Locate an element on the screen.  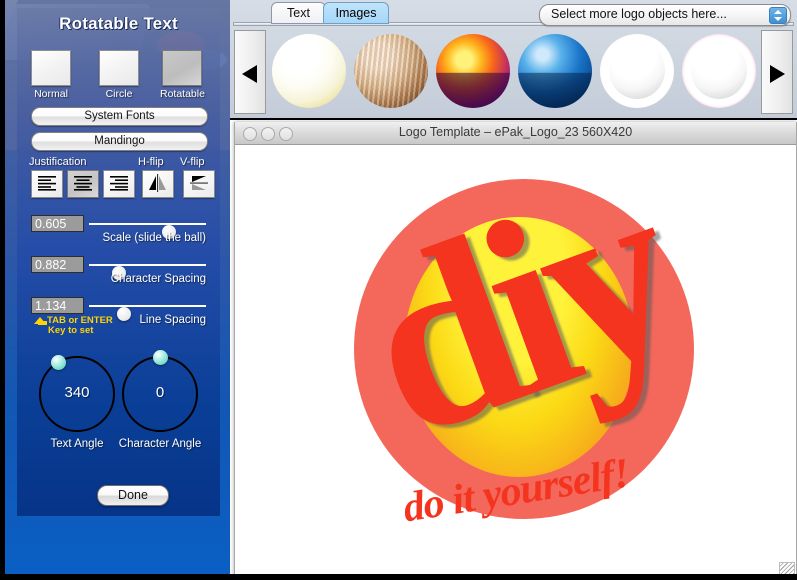
font-name-button: Mandingo is located at coordinates (119, 141).